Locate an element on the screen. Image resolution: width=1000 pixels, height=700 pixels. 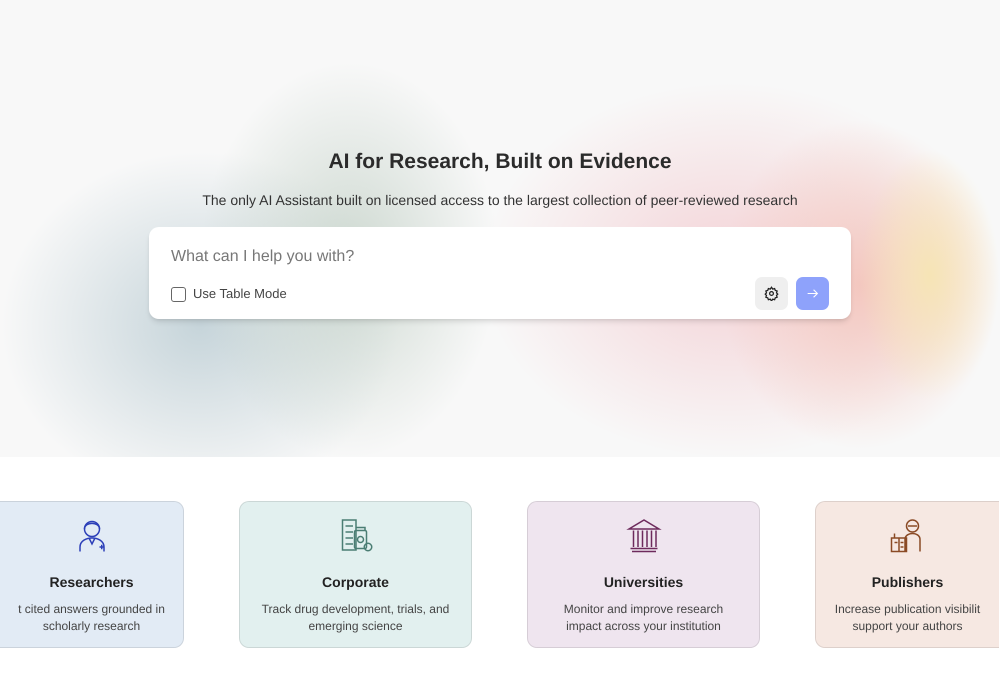
table-mode-checkbox is located at coordinates (178, 294).